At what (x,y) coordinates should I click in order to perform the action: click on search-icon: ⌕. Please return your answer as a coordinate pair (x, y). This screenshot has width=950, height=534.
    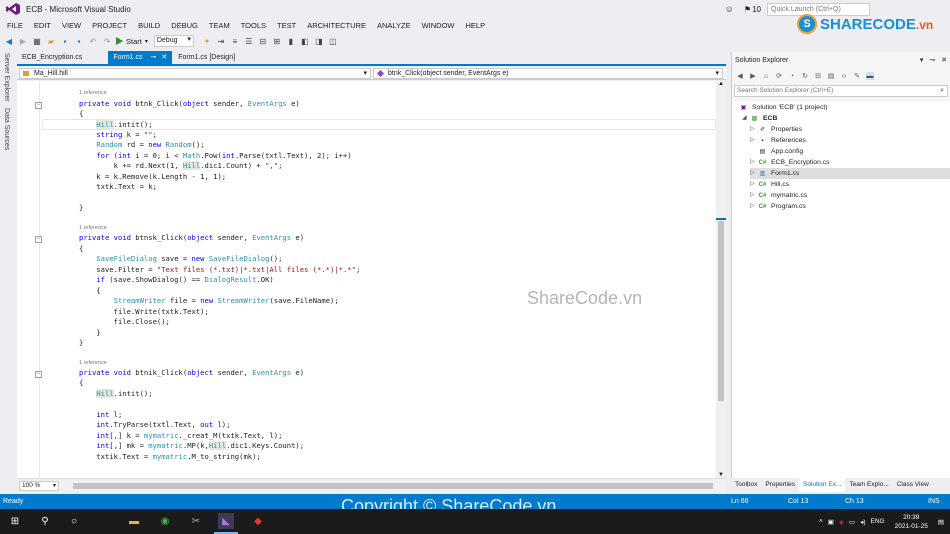
    Looking at the image, I should click on (942, 91).